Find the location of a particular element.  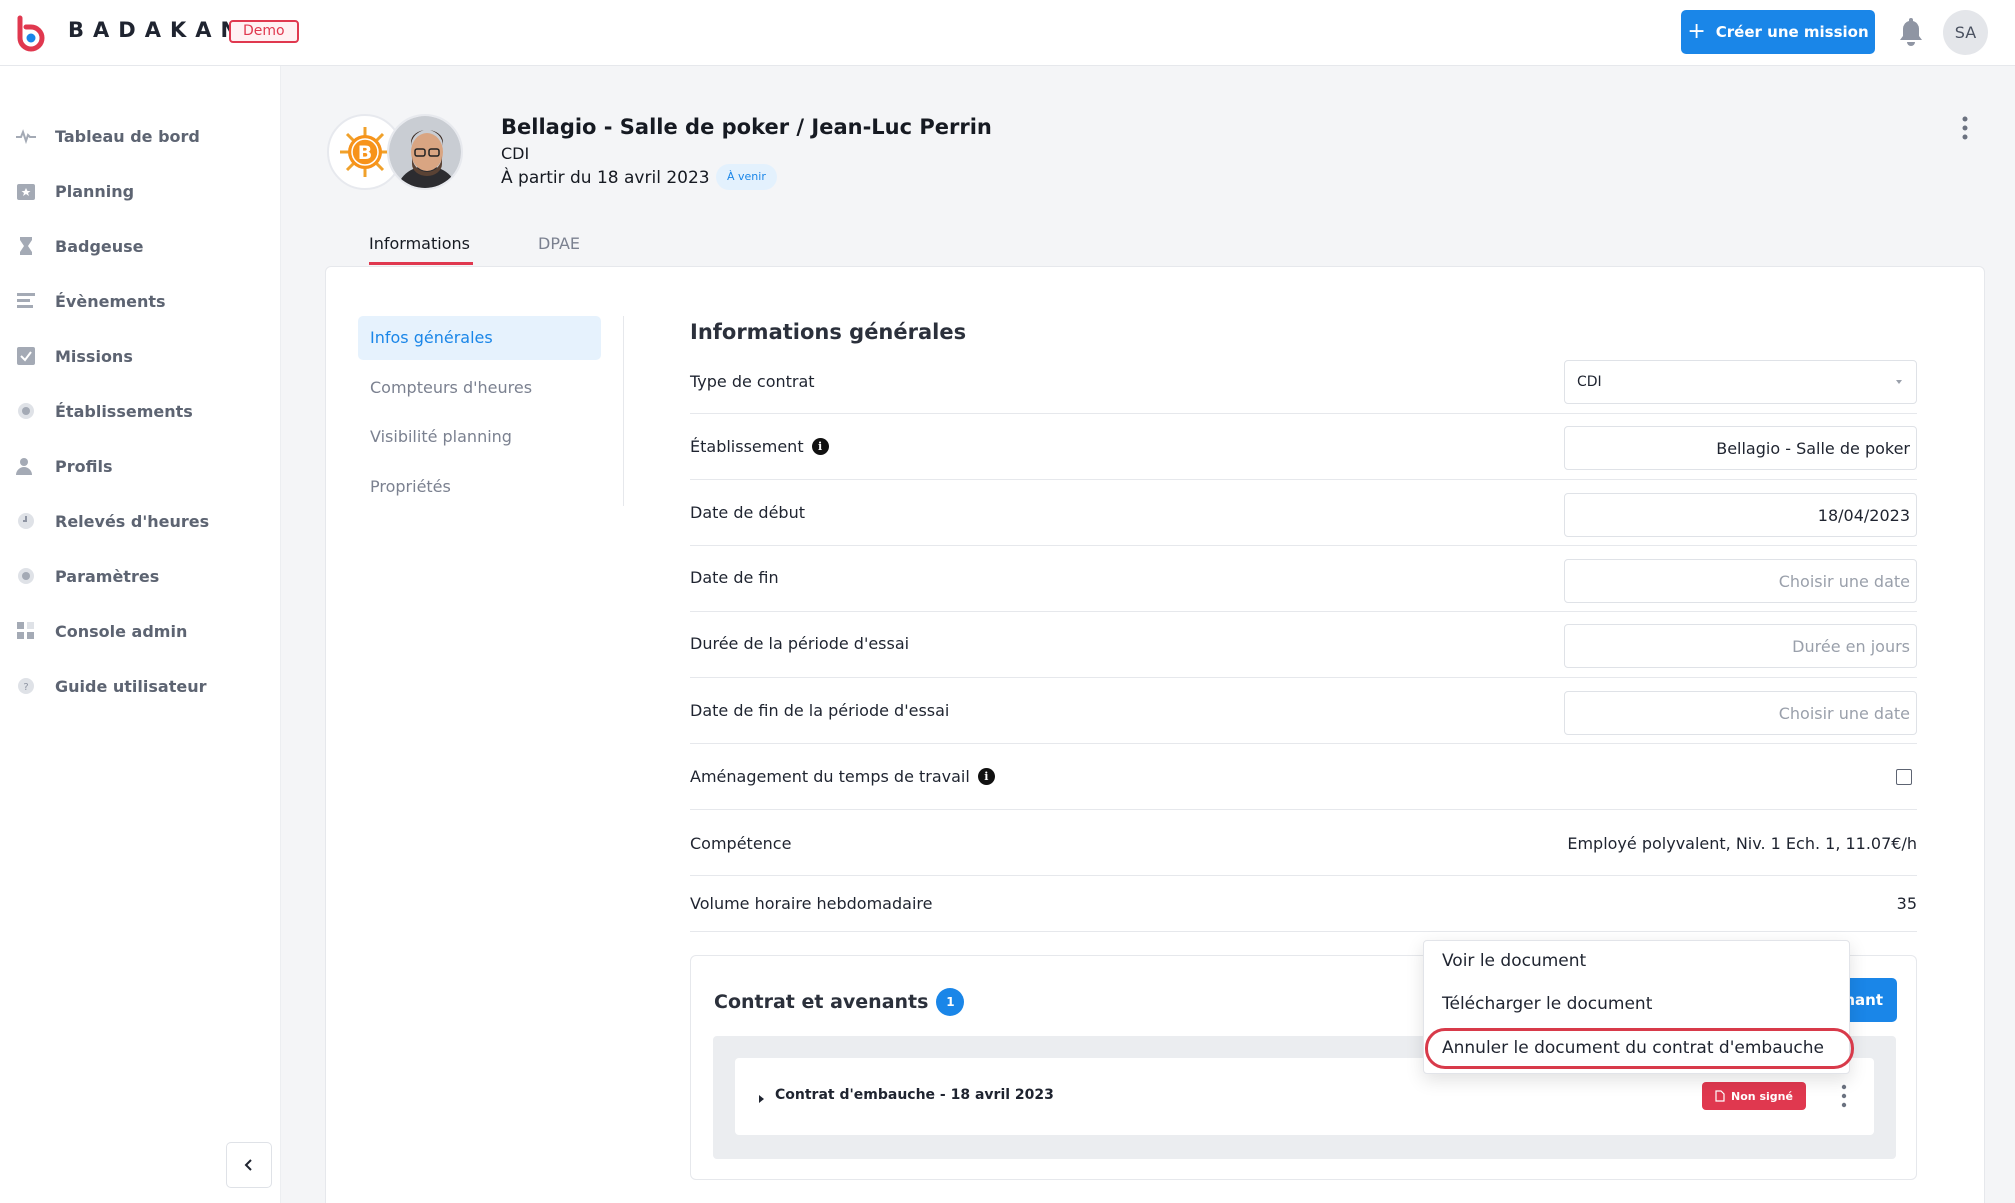

menu-item-download-document: Télécharger le document is located at coordinates (1547, 1004).